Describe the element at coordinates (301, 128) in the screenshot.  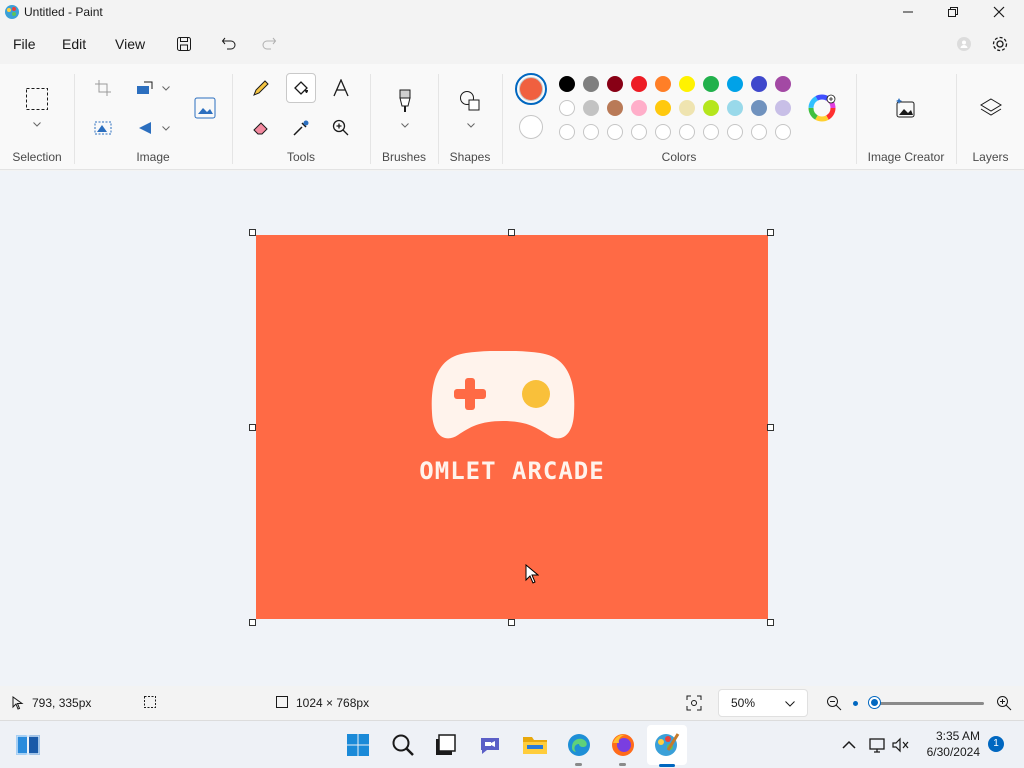
I see `color-picker-tool` at that location.